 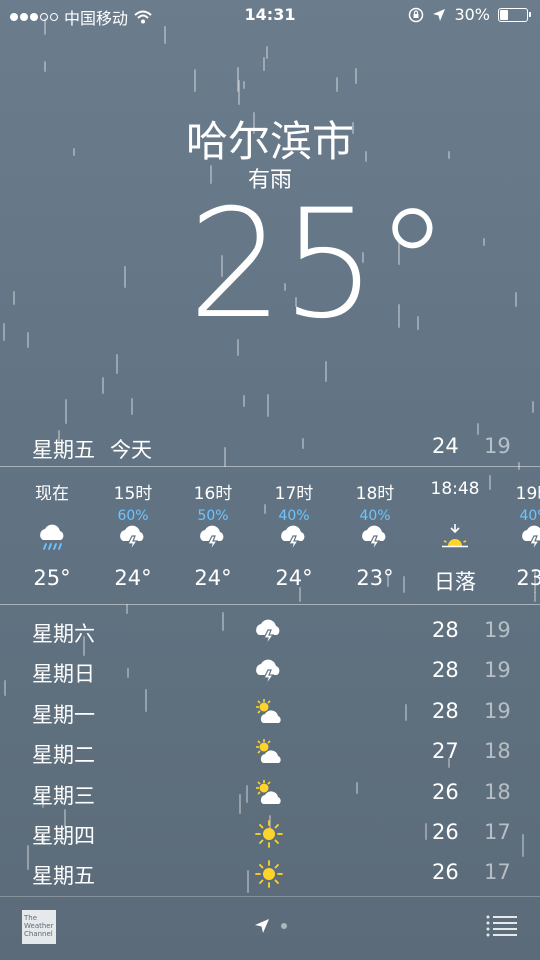 What do you see at coordinates (262, 926) in the screenshot?
I see `current-location-icon` at bounding box center [262, 926].